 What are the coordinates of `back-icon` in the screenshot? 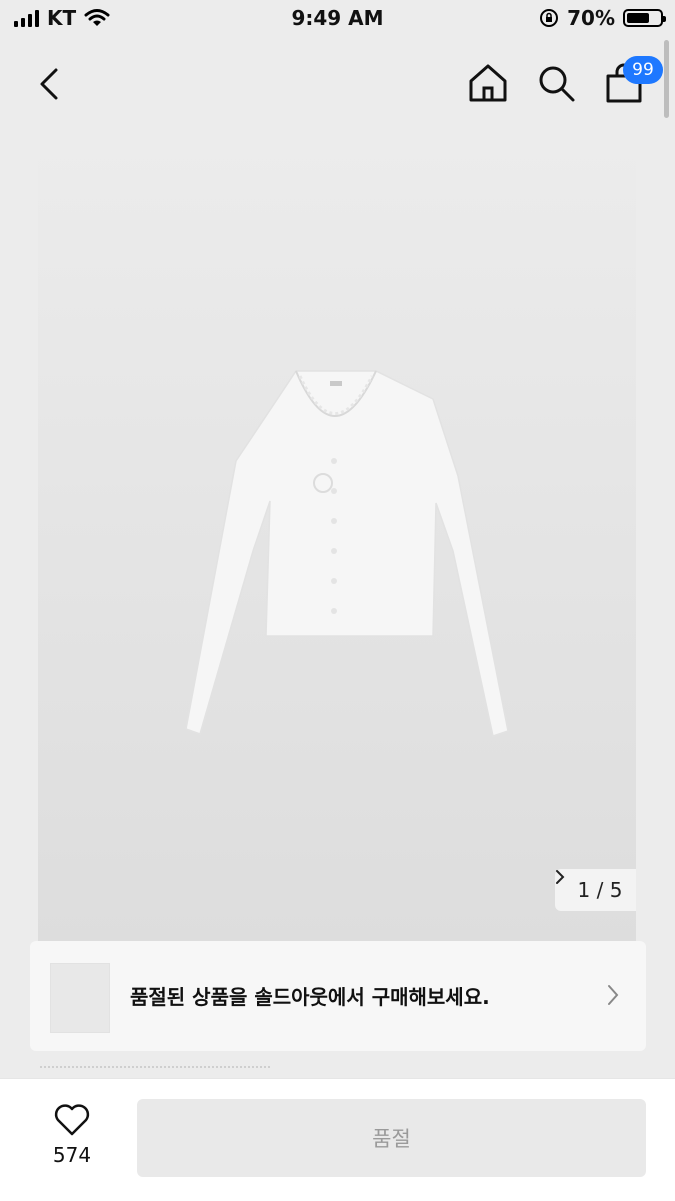 It's located at (52, 84).